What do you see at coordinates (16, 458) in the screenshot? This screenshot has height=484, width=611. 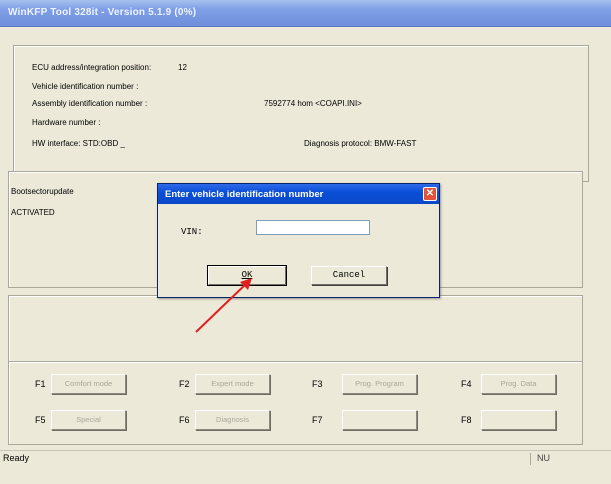 I see `status-text: Ready` at bounding box center [16, 458].